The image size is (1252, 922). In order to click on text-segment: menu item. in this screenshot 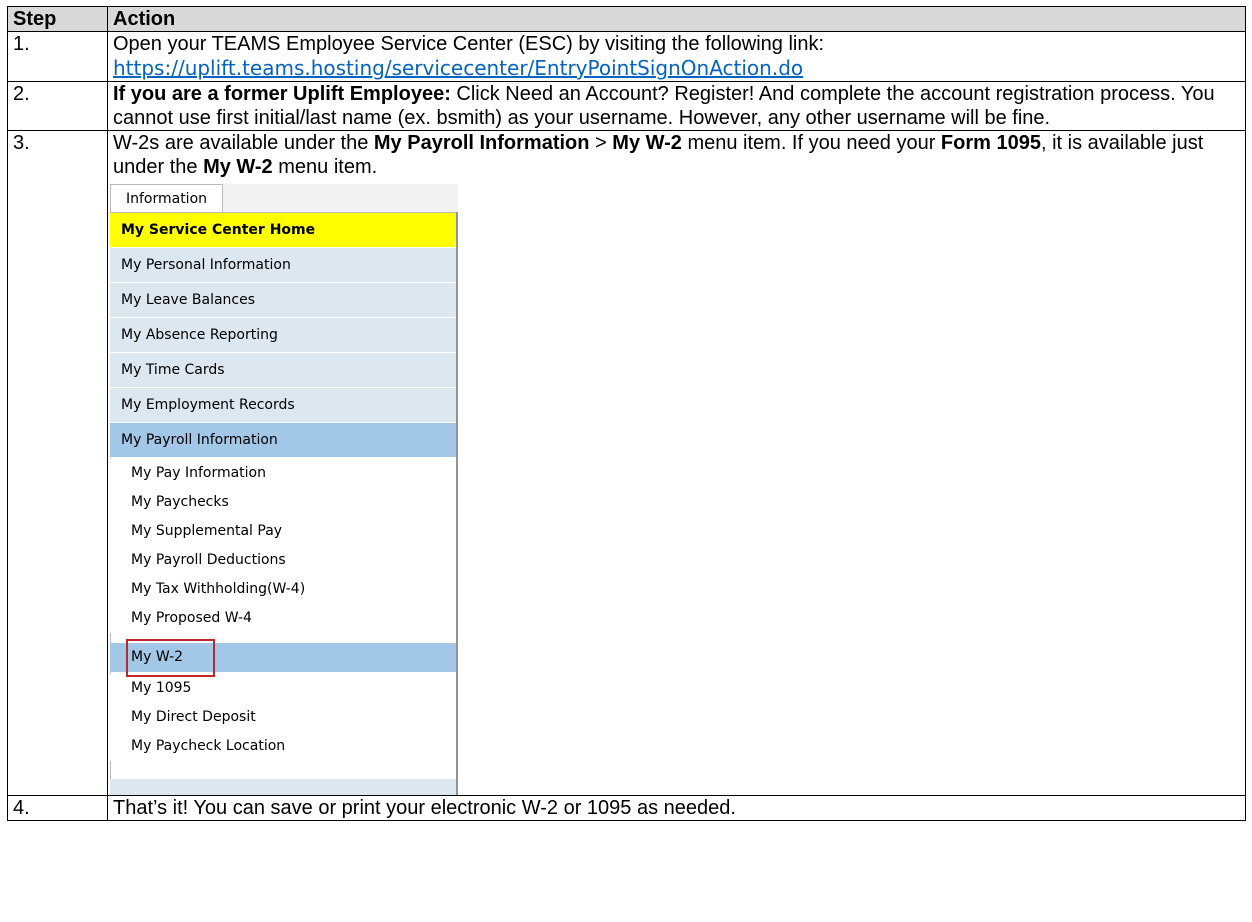, I will do `click(325, 167)`.